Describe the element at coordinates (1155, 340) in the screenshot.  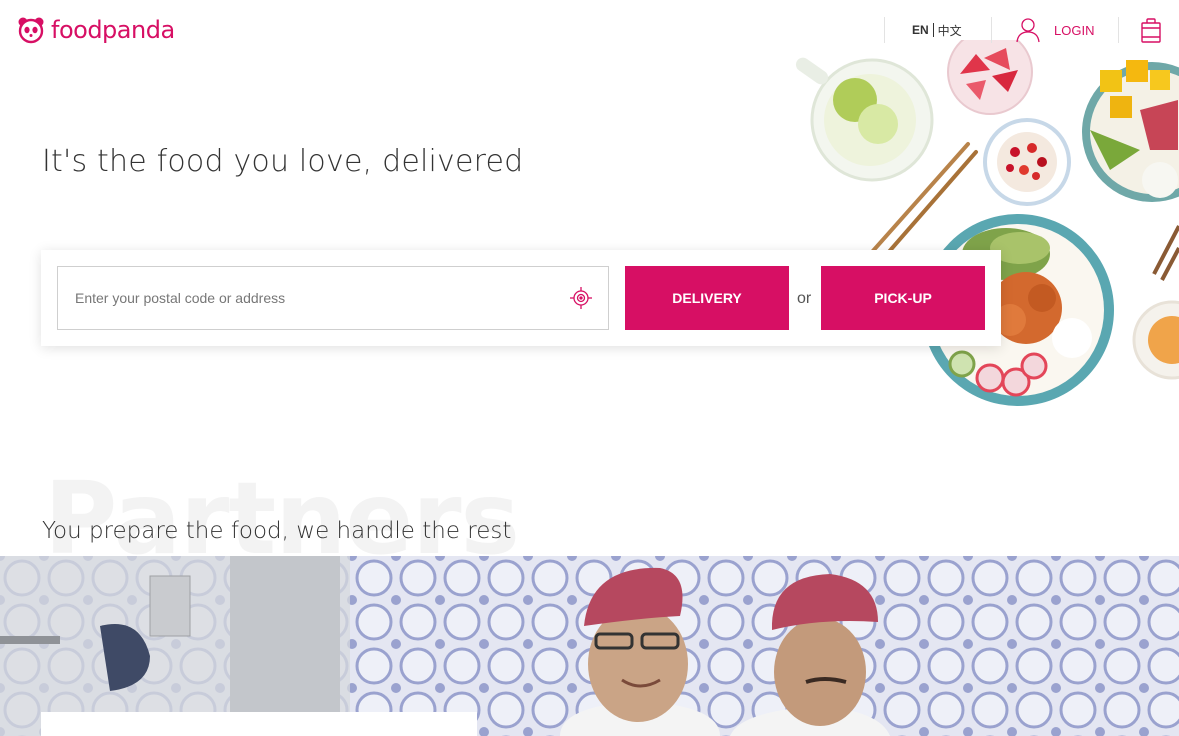
I see `sauce-dish` at that location.